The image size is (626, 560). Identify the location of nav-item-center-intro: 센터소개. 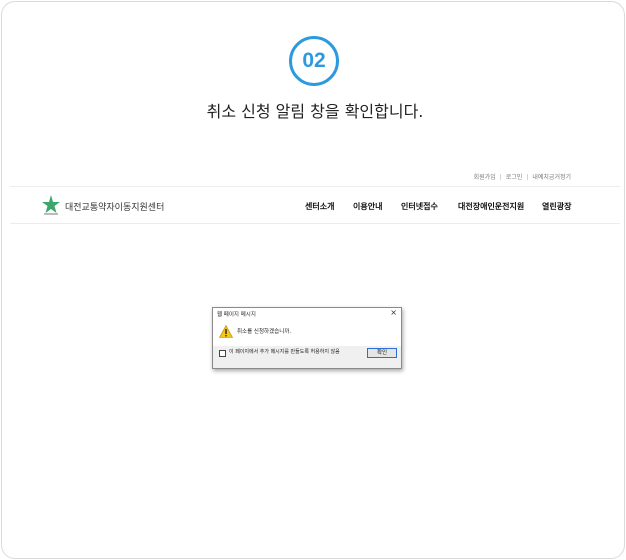
(319, 206).